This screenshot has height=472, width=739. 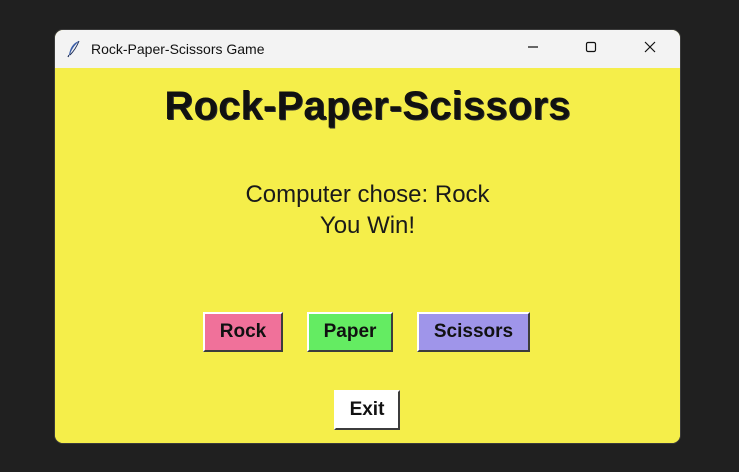 I want to click on minimize-button, so click(x=533, y=49).